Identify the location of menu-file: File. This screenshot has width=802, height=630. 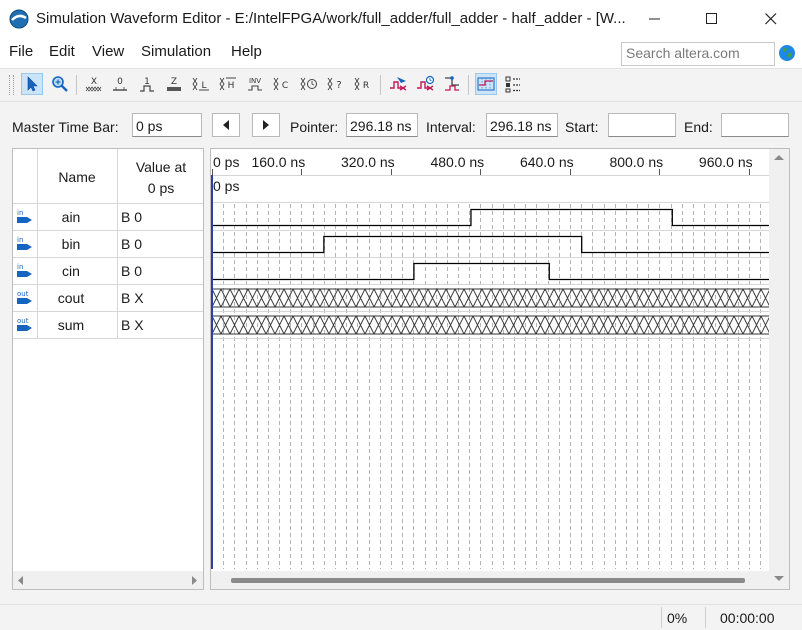
(21, 51).